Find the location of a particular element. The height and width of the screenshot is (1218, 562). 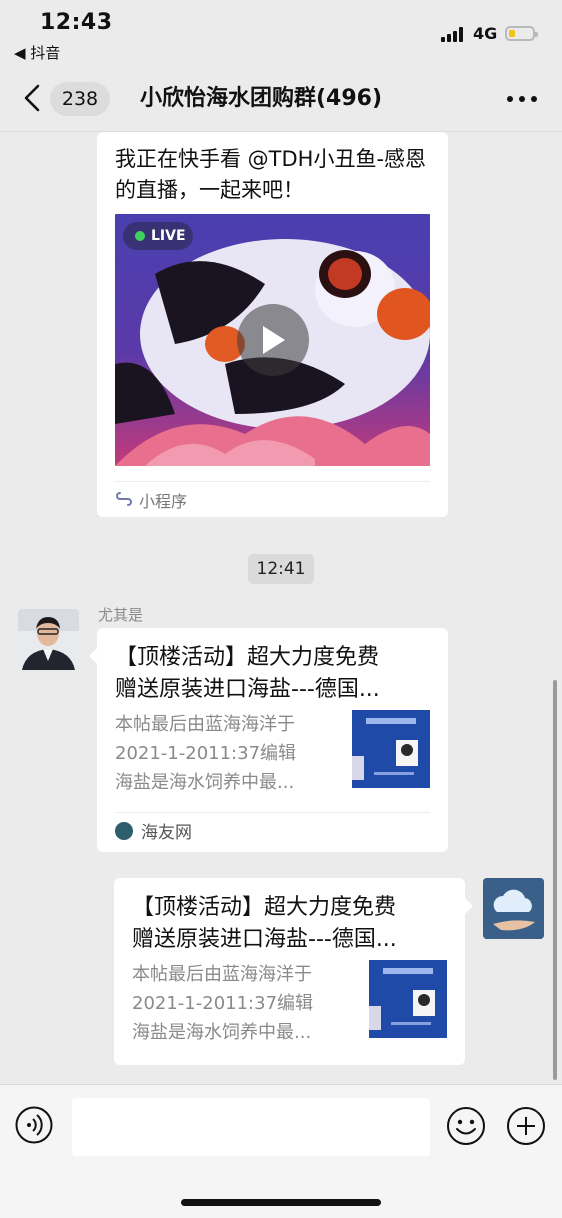

sender-avatar is located at coordinates (48, 639).